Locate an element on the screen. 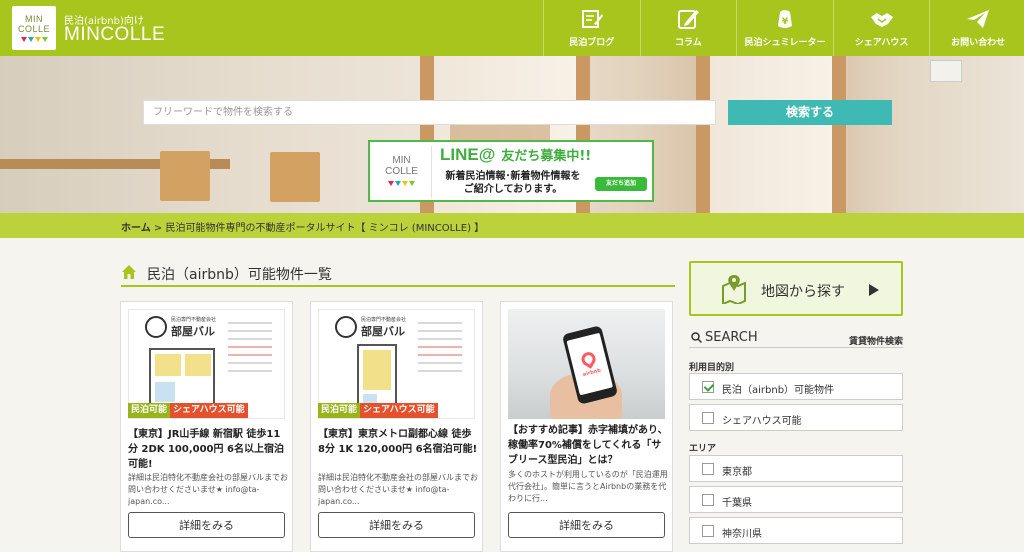  map-search-button: 地図から探す is located at coordinates (796, 288).